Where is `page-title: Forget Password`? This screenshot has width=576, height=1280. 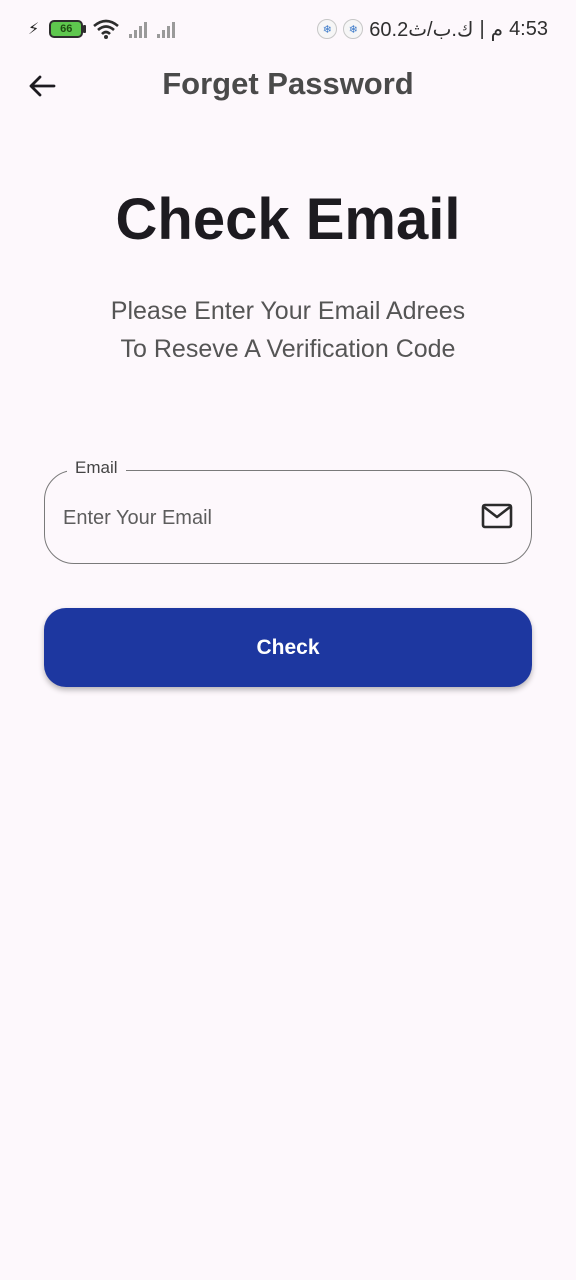
page-title: Forget Password is located at coordinates (288, 83).